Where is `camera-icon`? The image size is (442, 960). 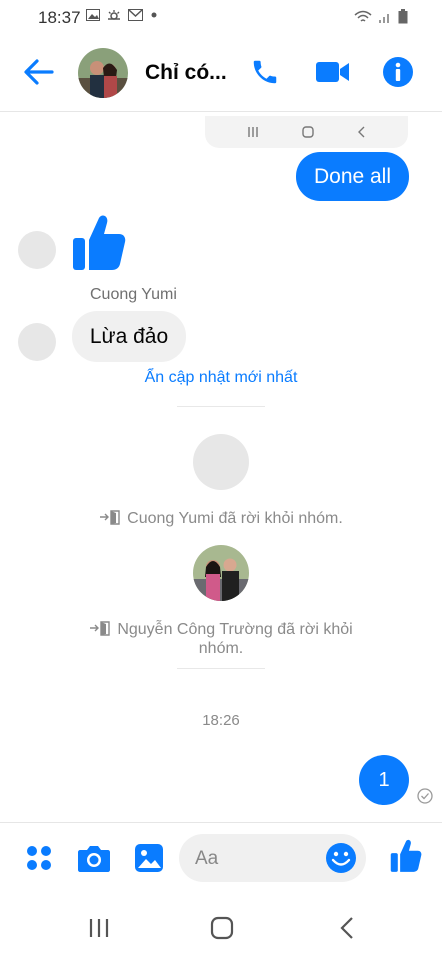 camera-icon is located at coordinates (94, 859).